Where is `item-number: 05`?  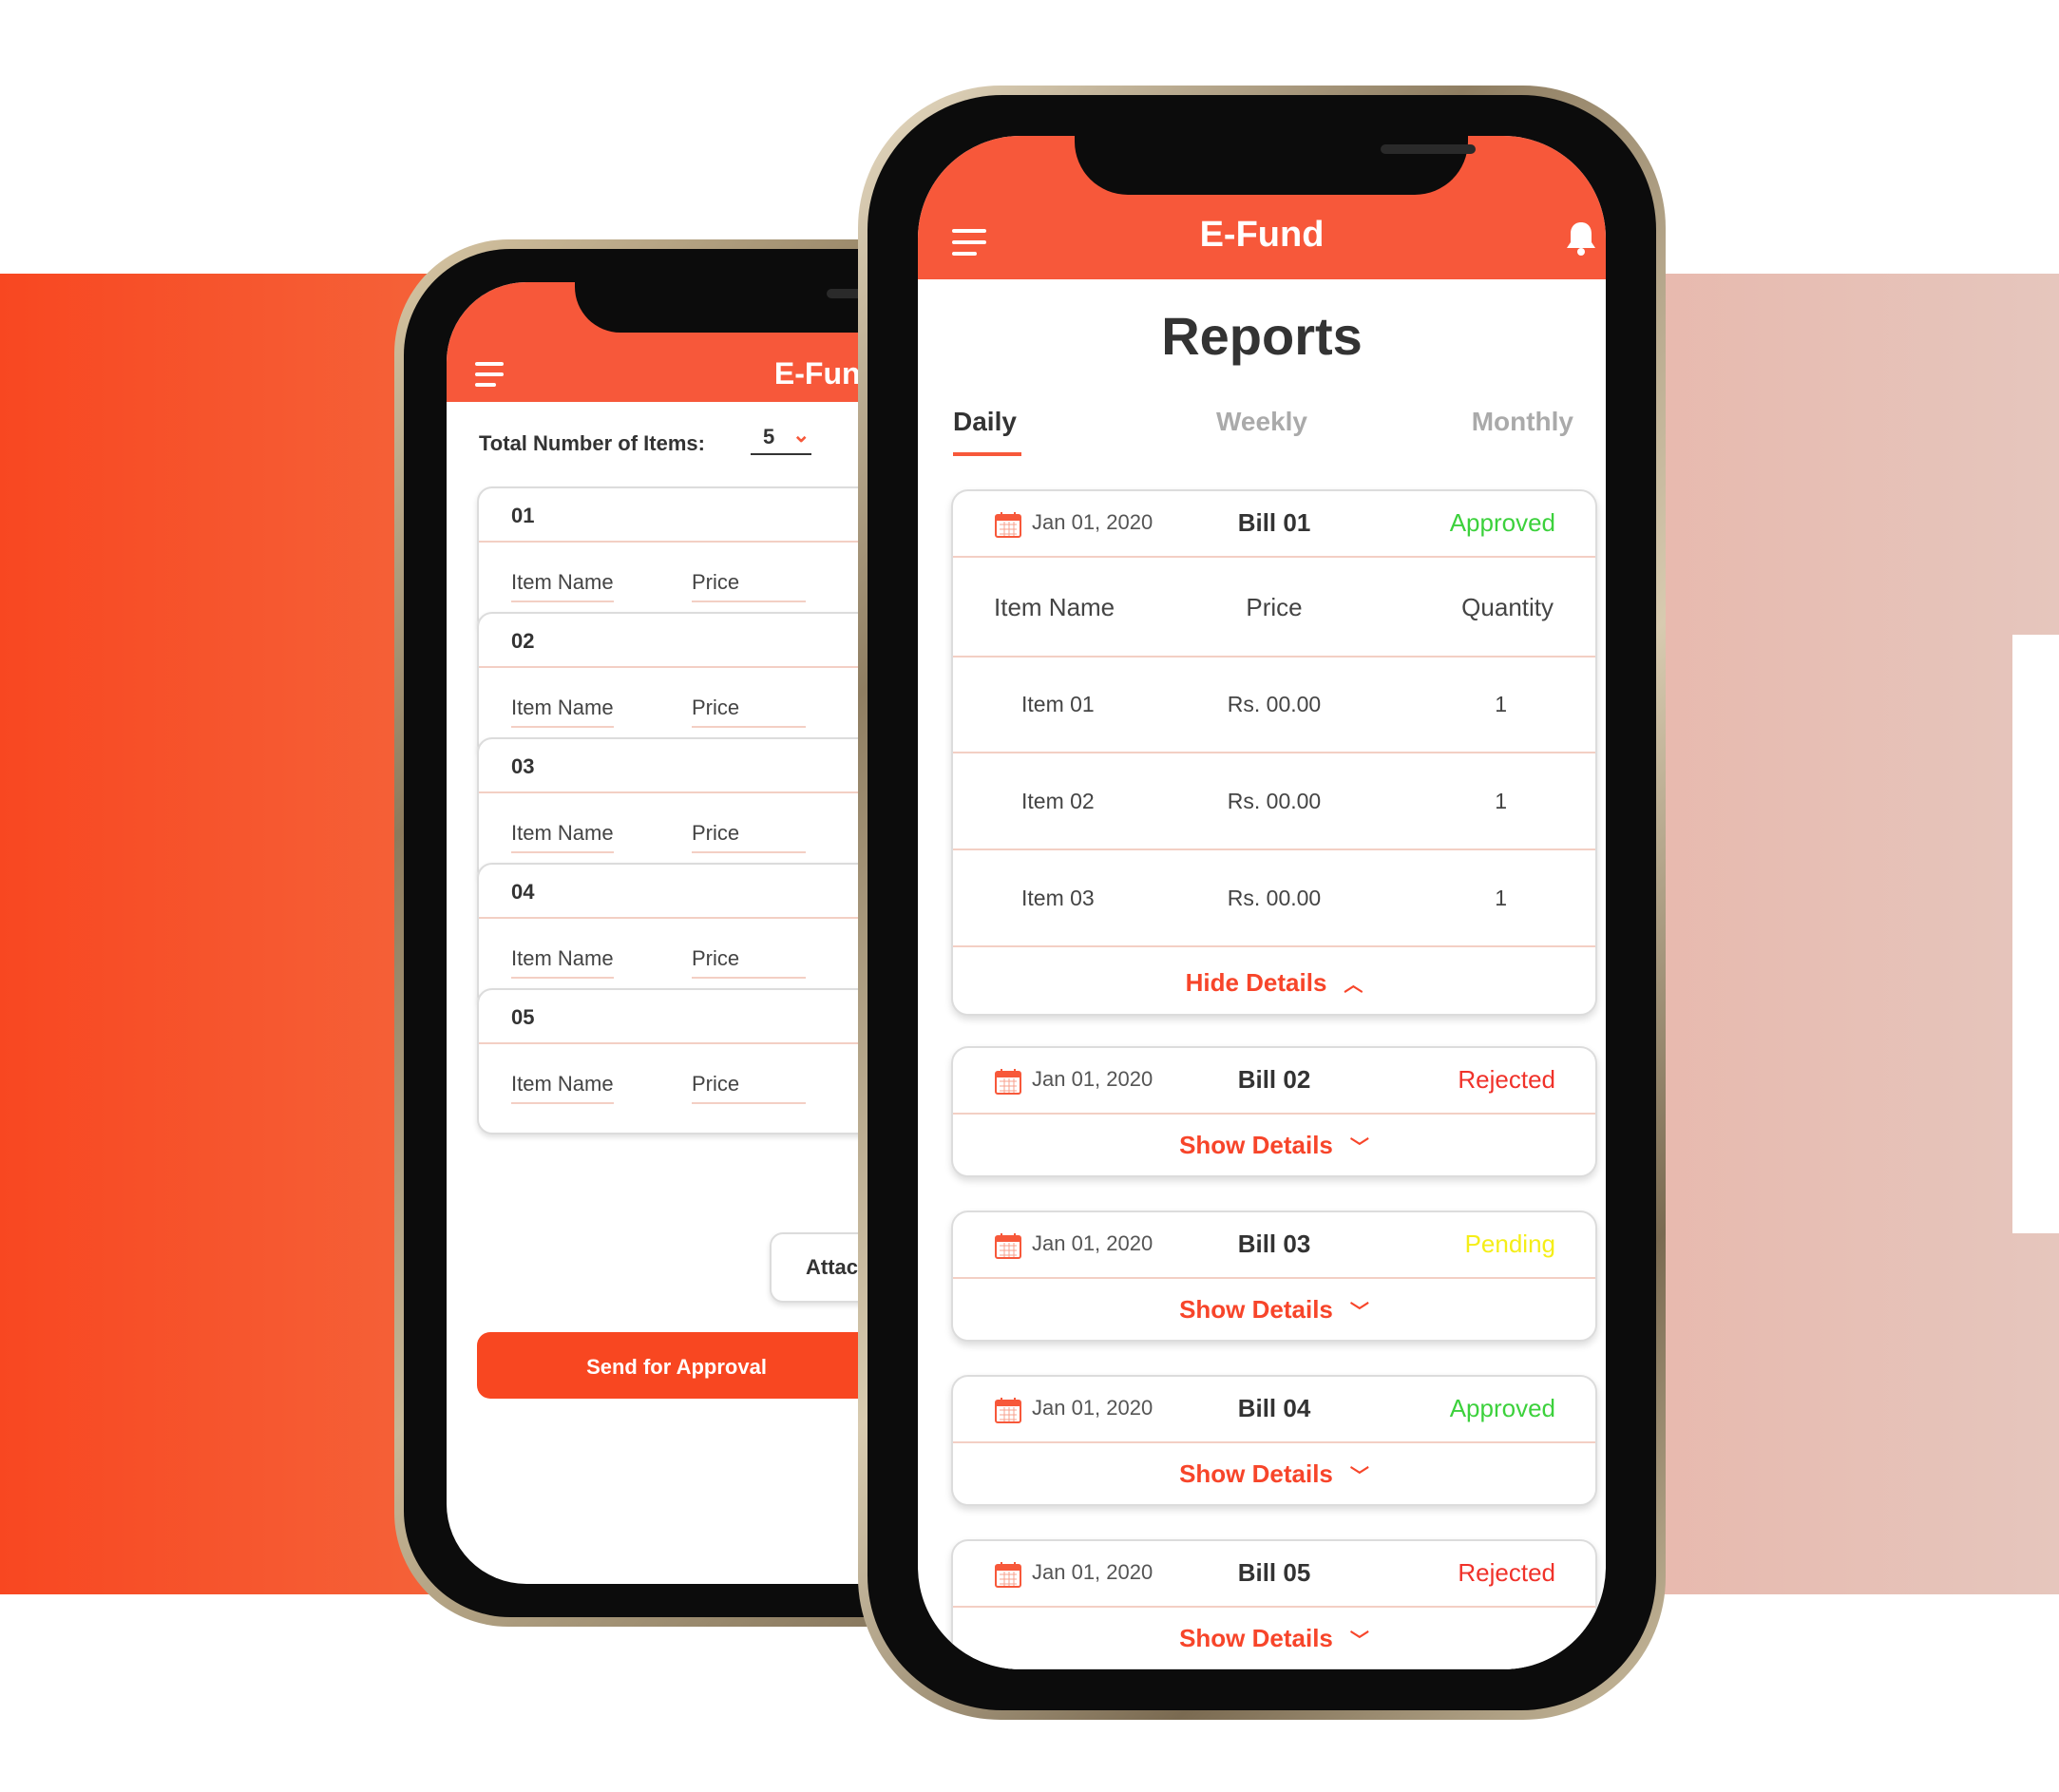 item-number: 05 is located at coordinates (523, 1017).